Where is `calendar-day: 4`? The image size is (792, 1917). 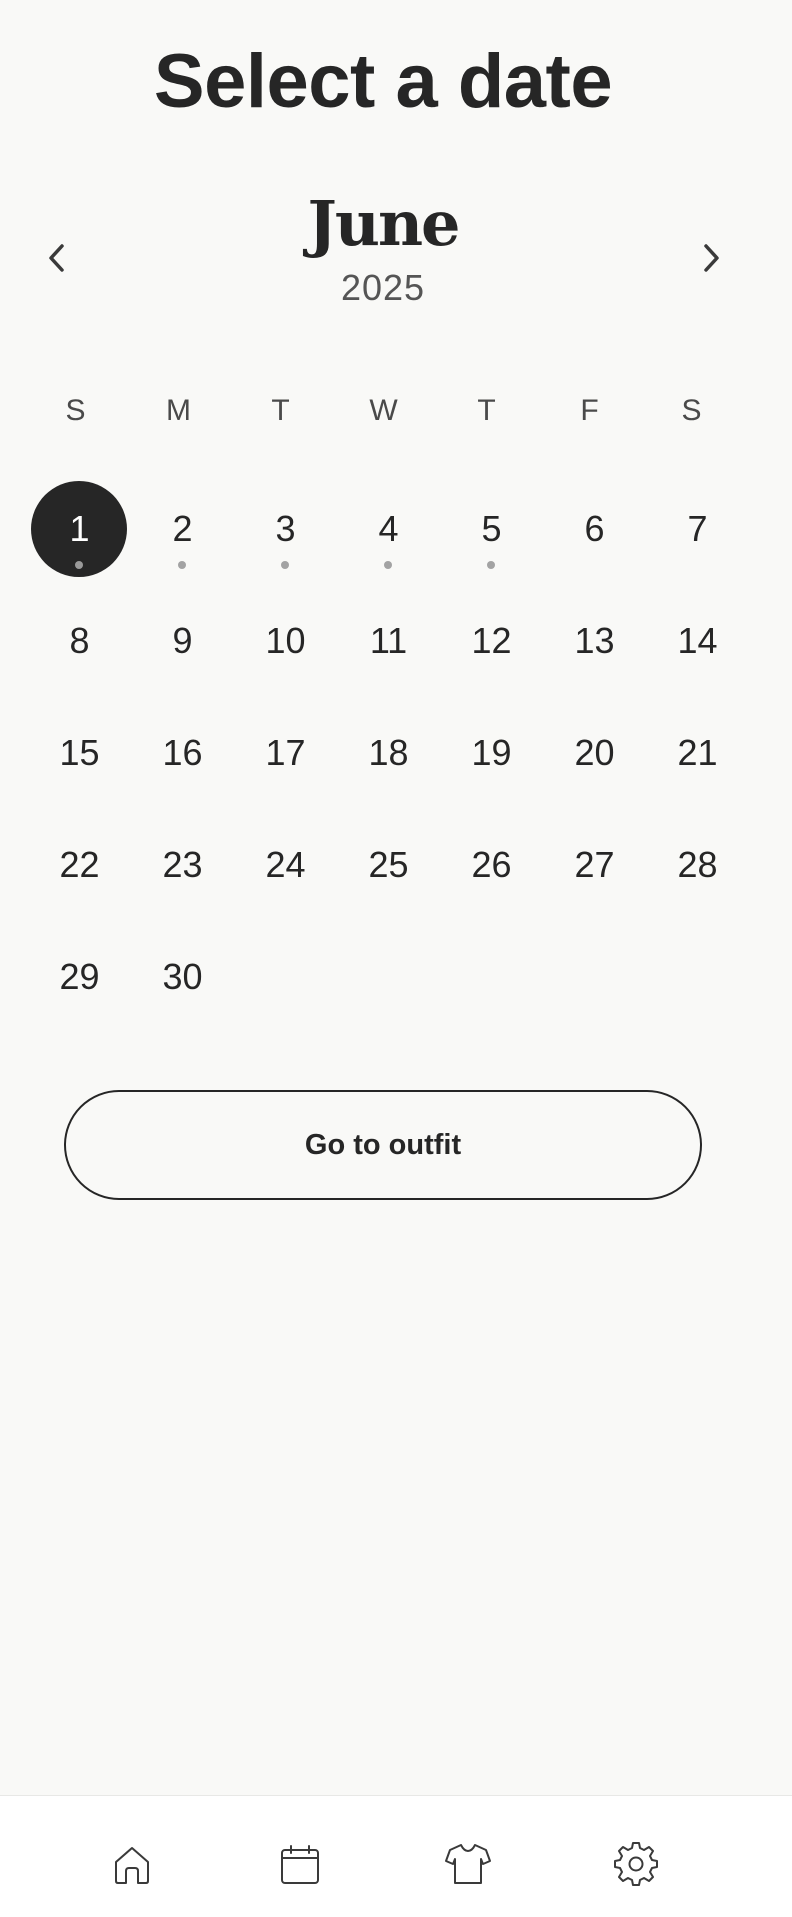 calendar-day: 4 is located at coordinates (388, 529).